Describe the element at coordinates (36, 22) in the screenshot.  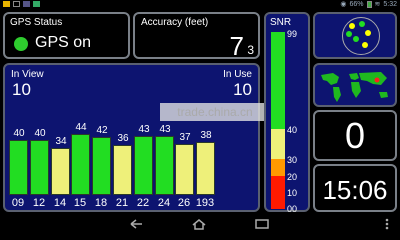
I see `gps-status-label: GPS Status` at that location.